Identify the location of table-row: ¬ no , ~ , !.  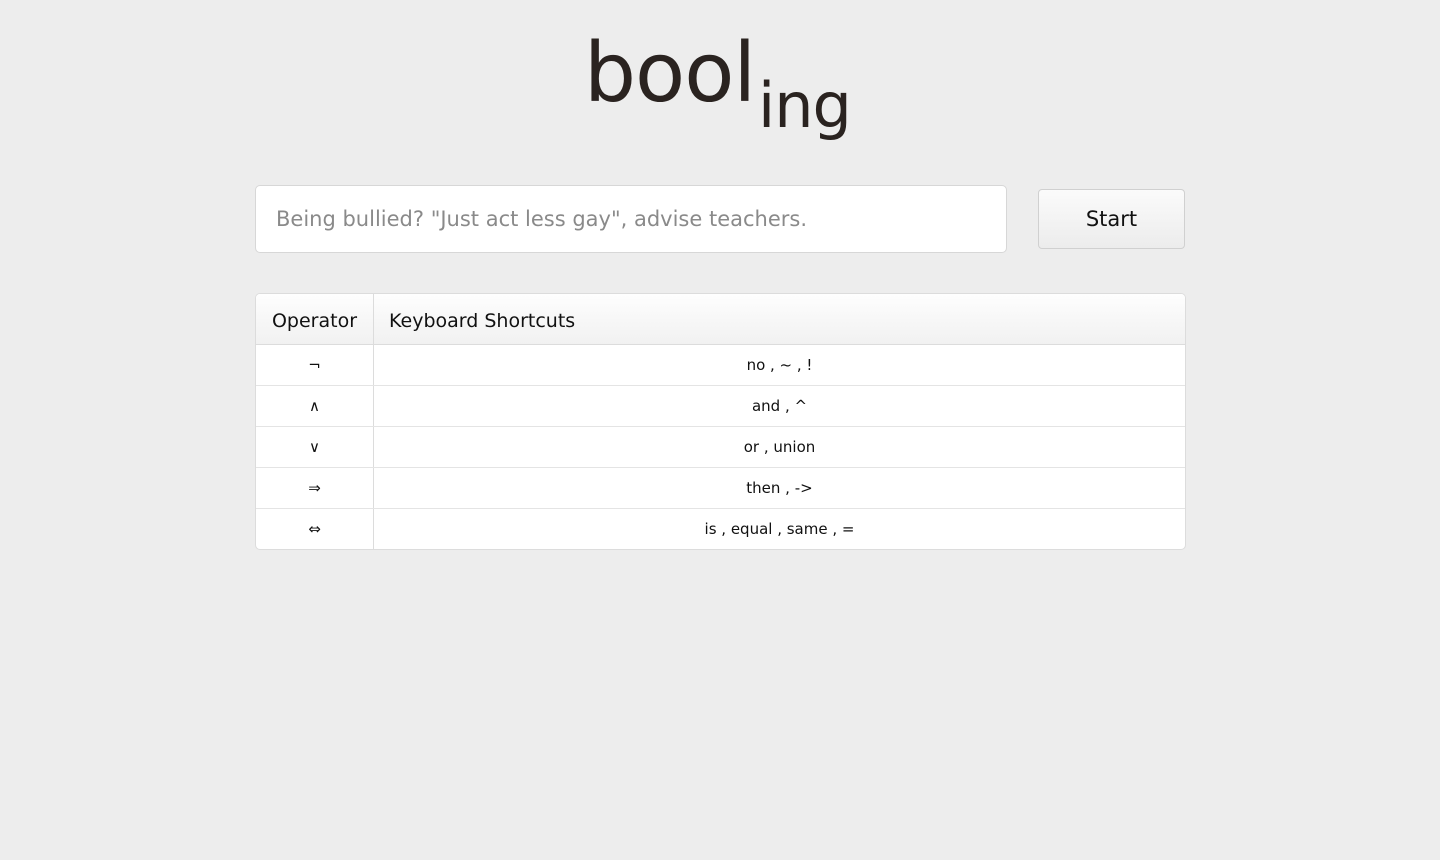
(720, 365).